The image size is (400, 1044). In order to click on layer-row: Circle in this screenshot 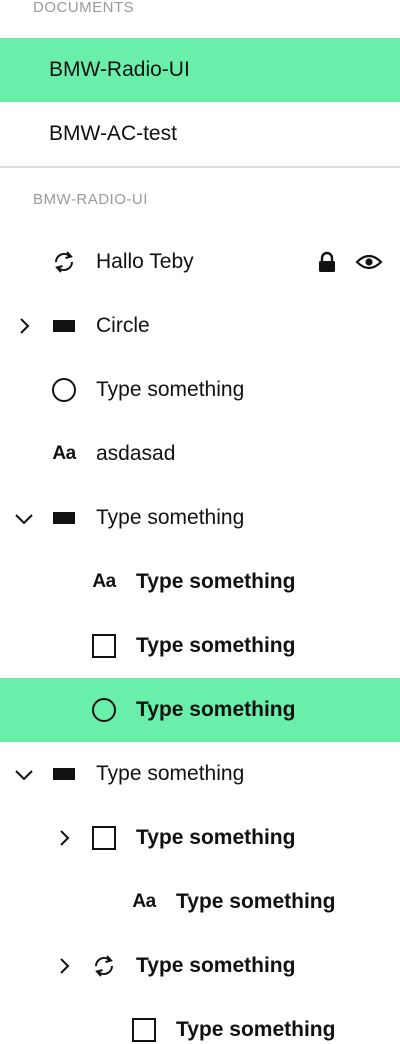, I will do `click(200, 326)`.